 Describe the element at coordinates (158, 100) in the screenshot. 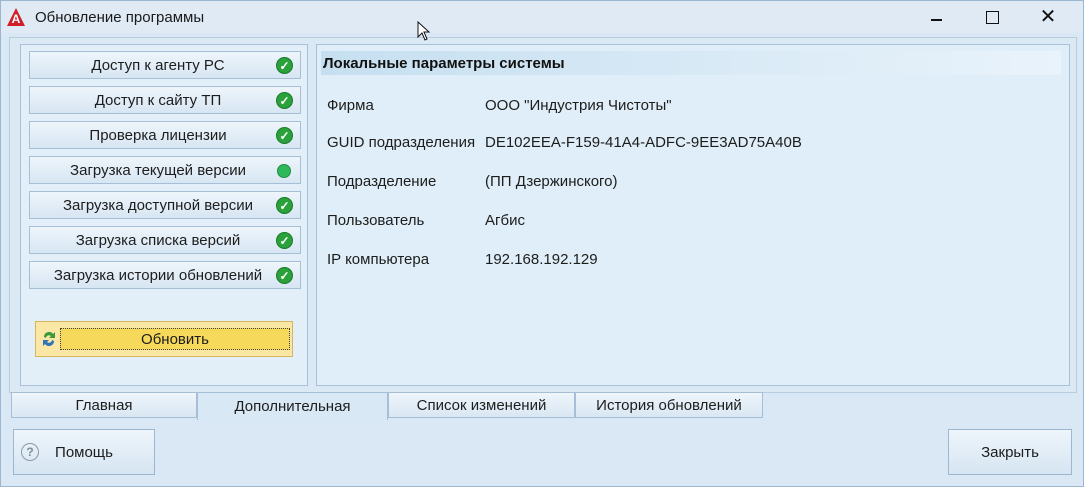

I see `status-item-label: Доступ к сайту ТП` at that location.